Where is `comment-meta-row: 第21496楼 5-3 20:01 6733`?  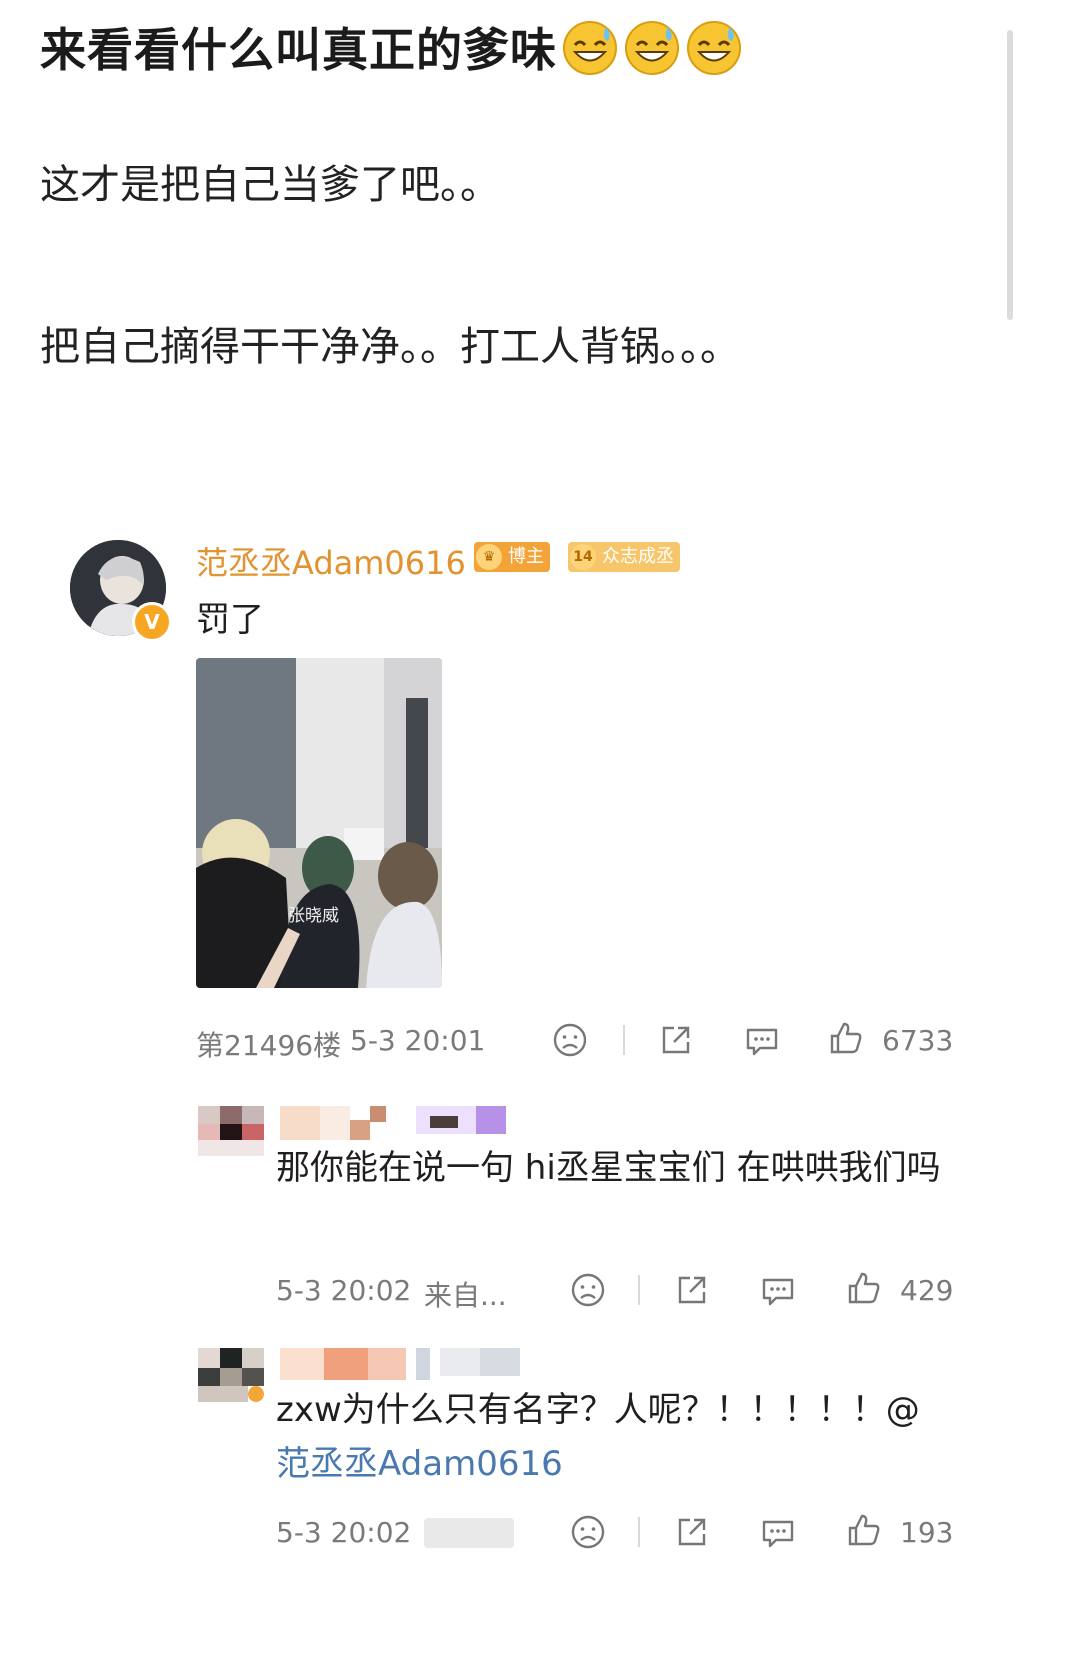
comment-meta-row: 第21496楼 5-3 20:01 6733 is located at coordinates (520, 1040).